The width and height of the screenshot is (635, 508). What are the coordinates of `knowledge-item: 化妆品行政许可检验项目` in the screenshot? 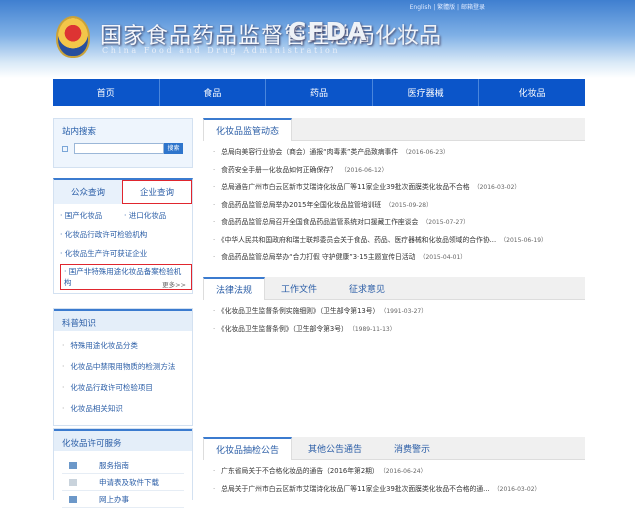 It's located at (127, 387).